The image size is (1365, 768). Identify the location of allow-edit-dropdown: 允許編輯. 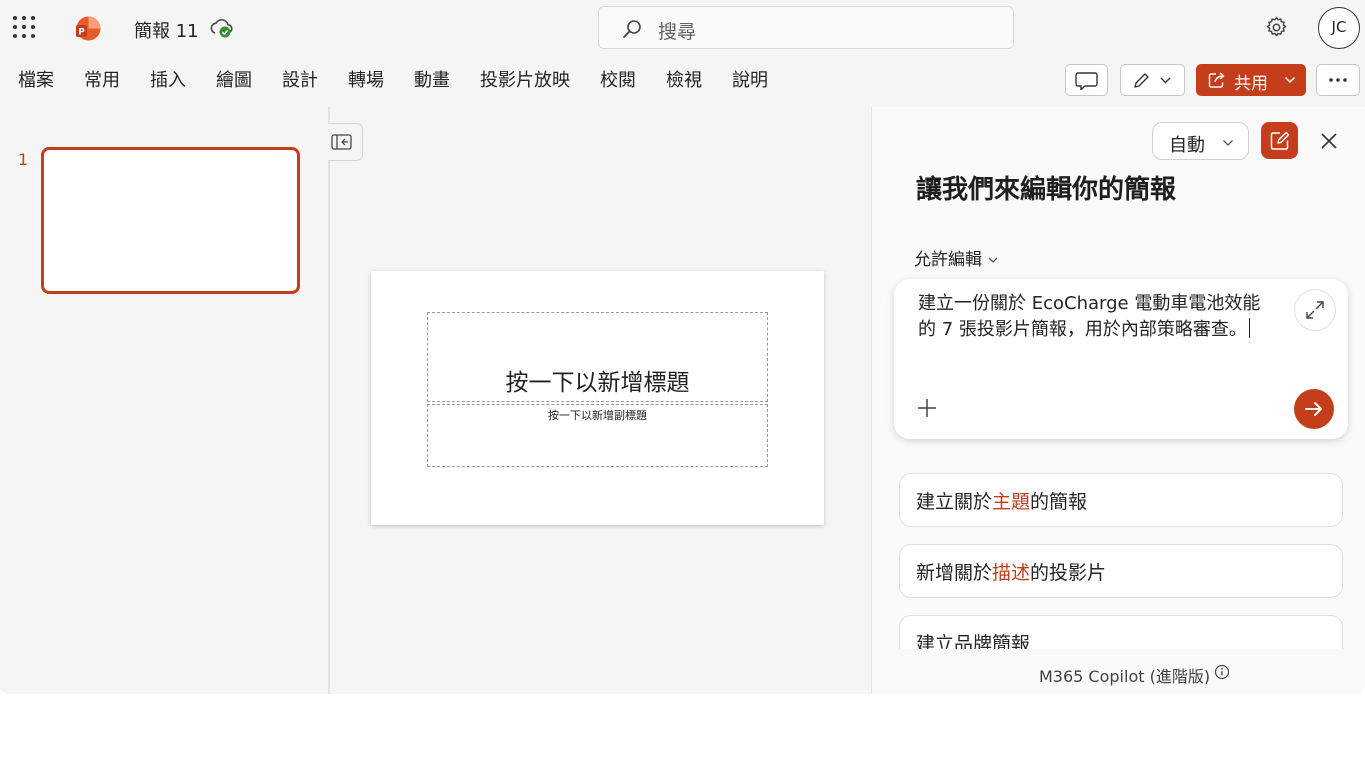
(957, 257).